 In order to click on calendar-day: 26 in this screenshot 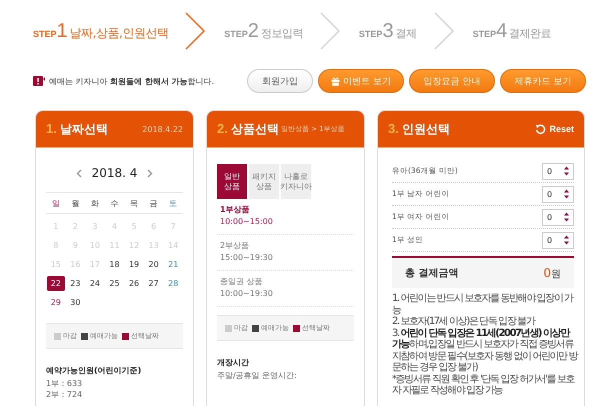, I will do `click(134, 283)`.